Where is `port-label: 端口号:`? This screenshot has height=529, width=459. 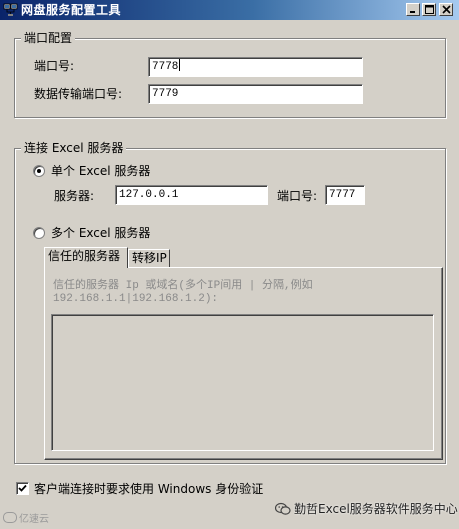
port-label: 端口号: is located at coordinates (54, 66).